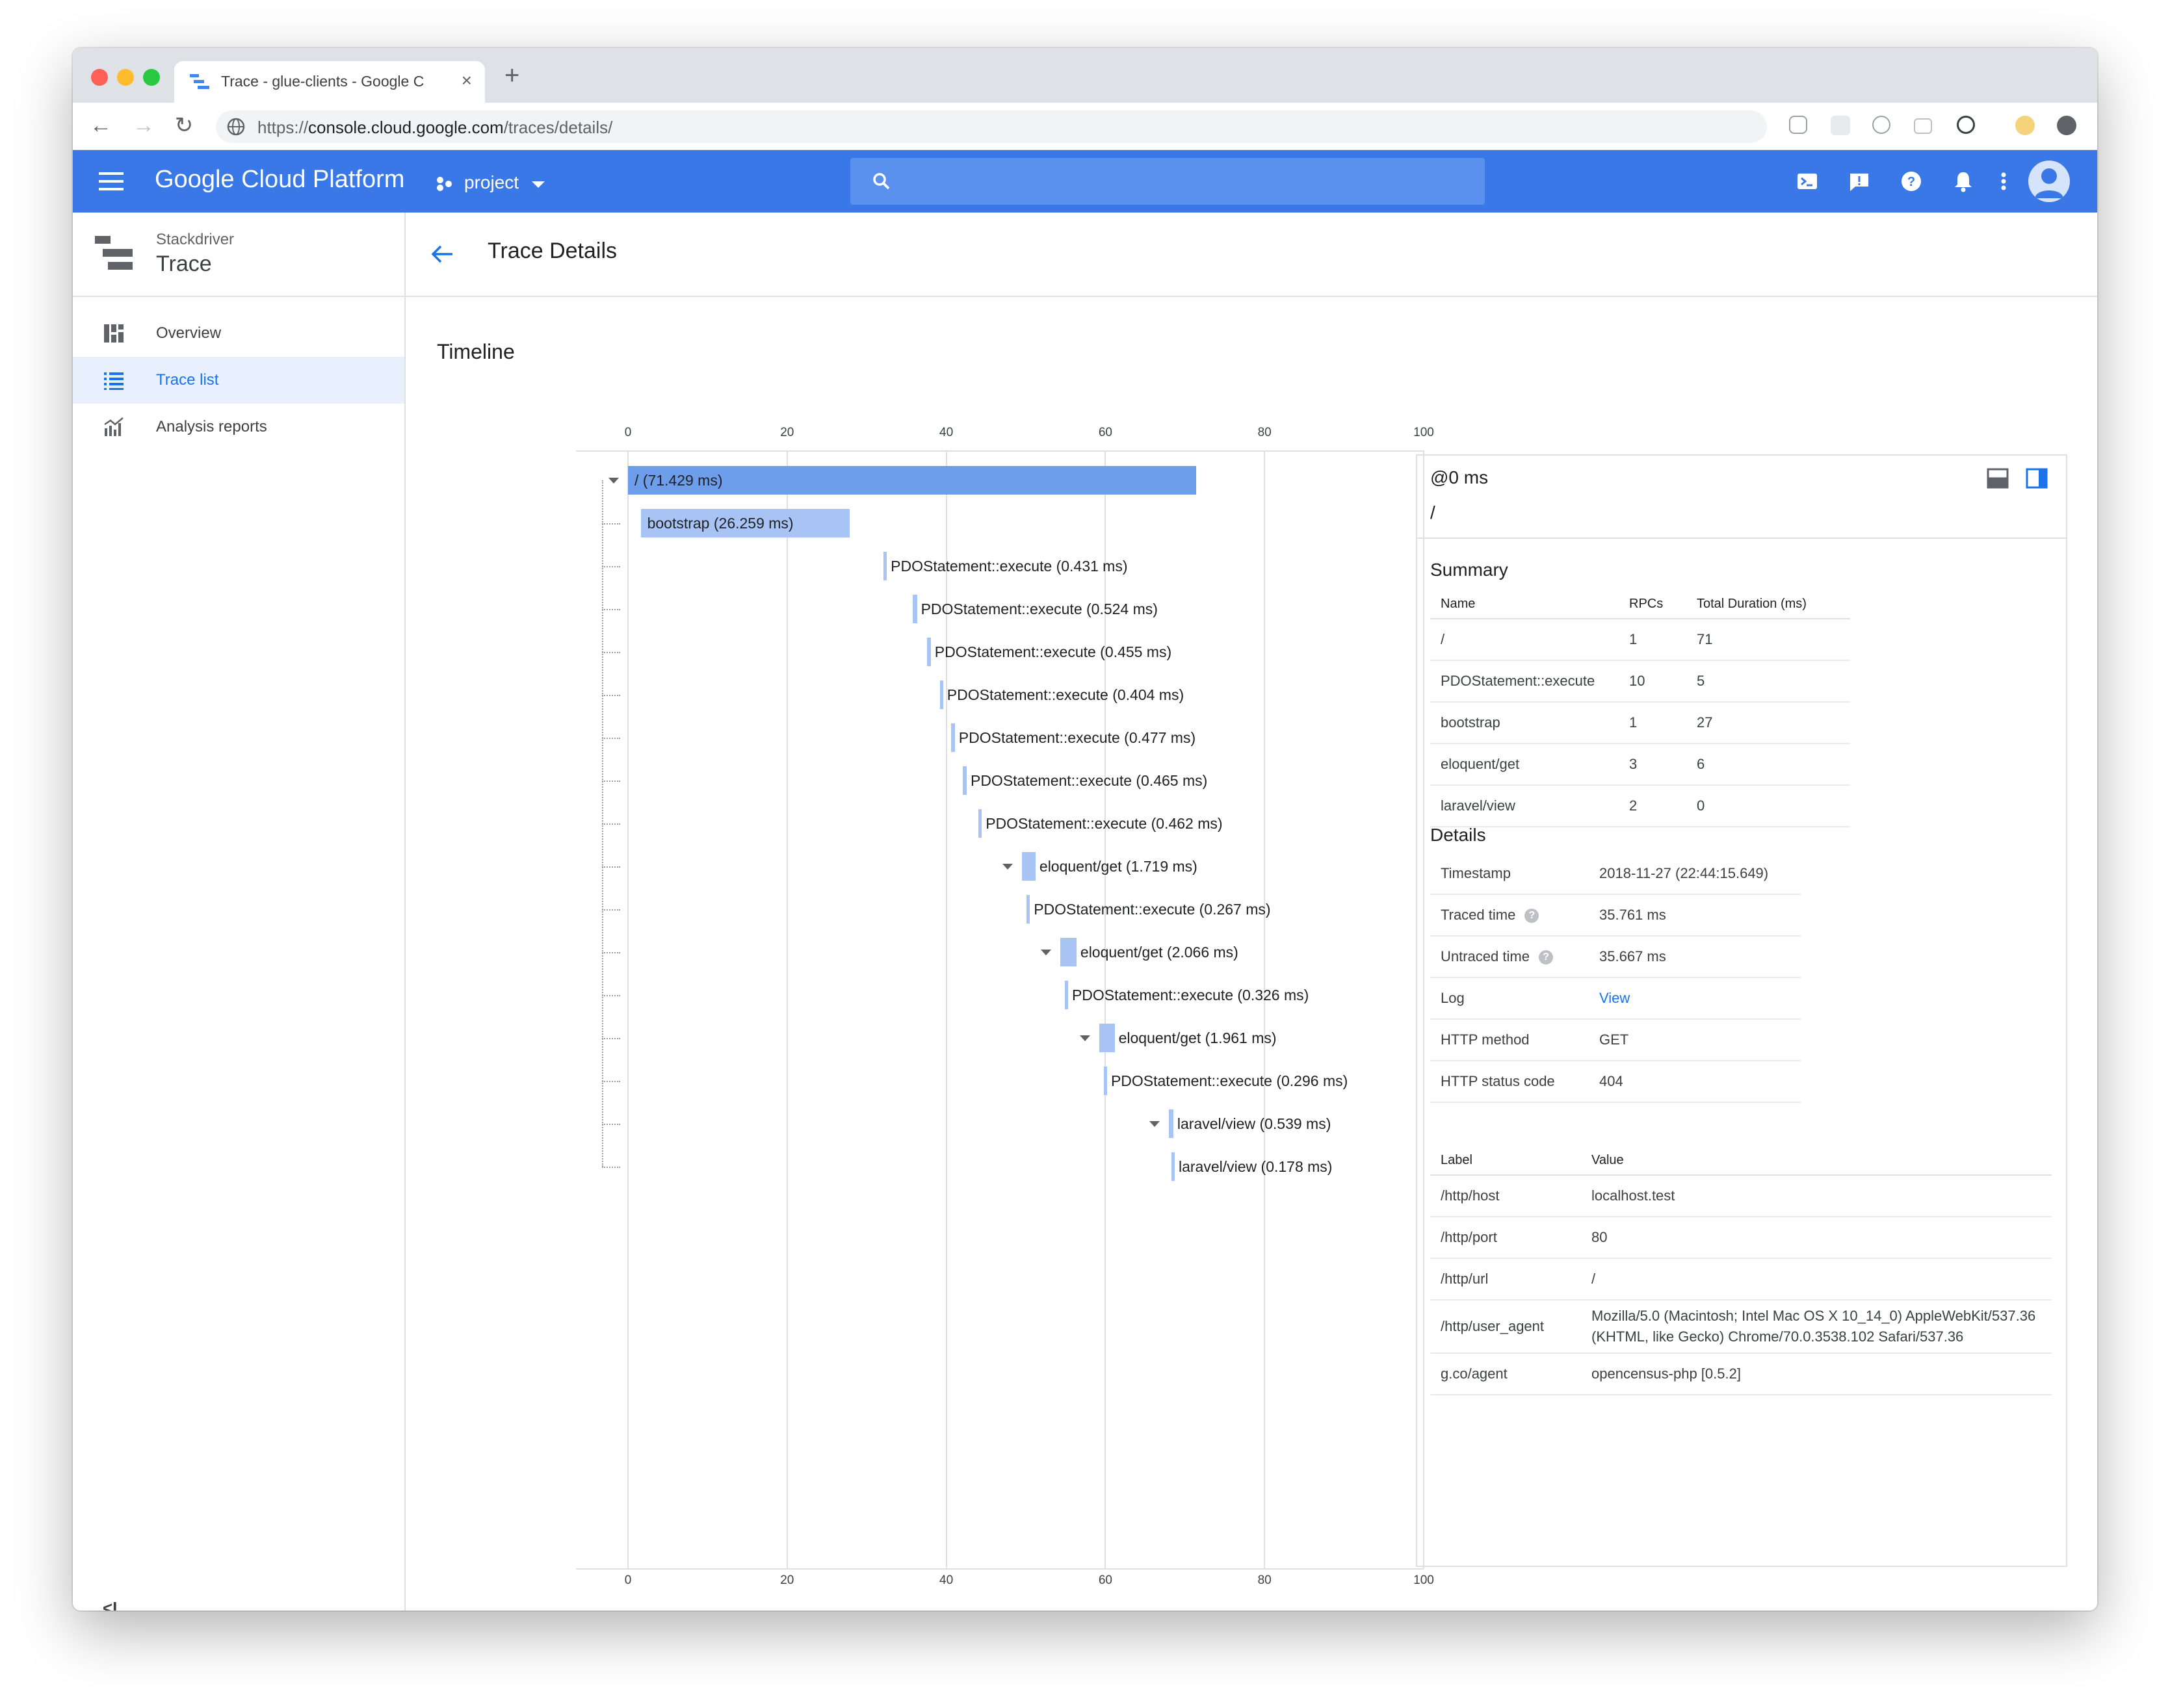  I want to click on collapse-sidebar-button: <I, so click(110, 1604).